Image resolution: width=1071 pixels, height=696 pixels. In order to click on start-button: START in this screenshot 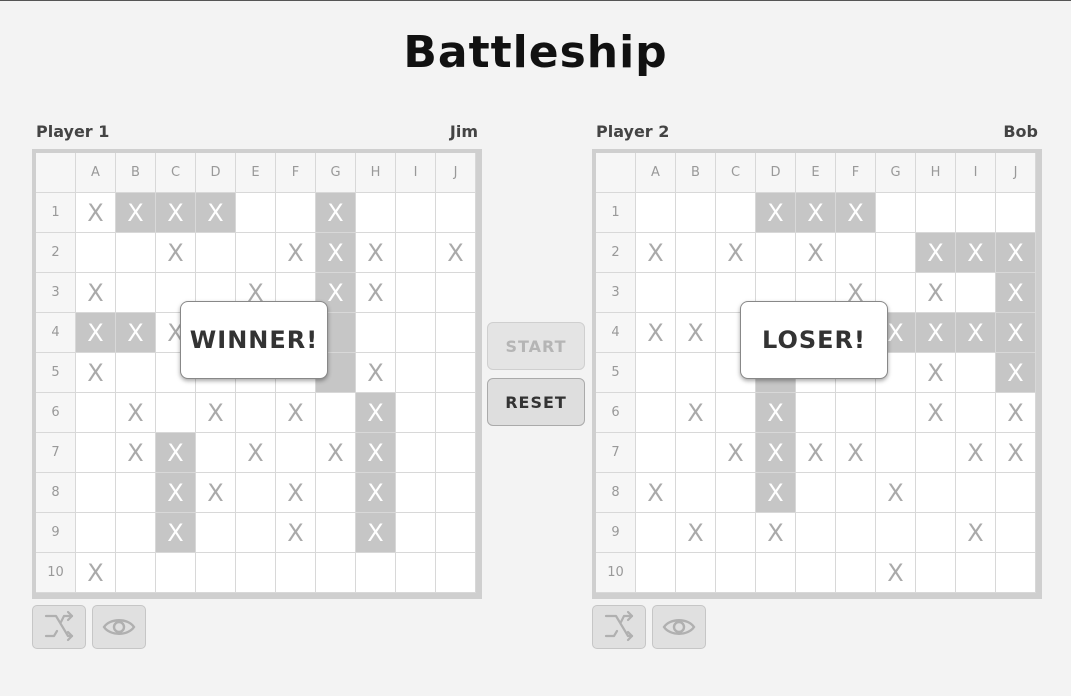, I will do `click(536, 346)`.